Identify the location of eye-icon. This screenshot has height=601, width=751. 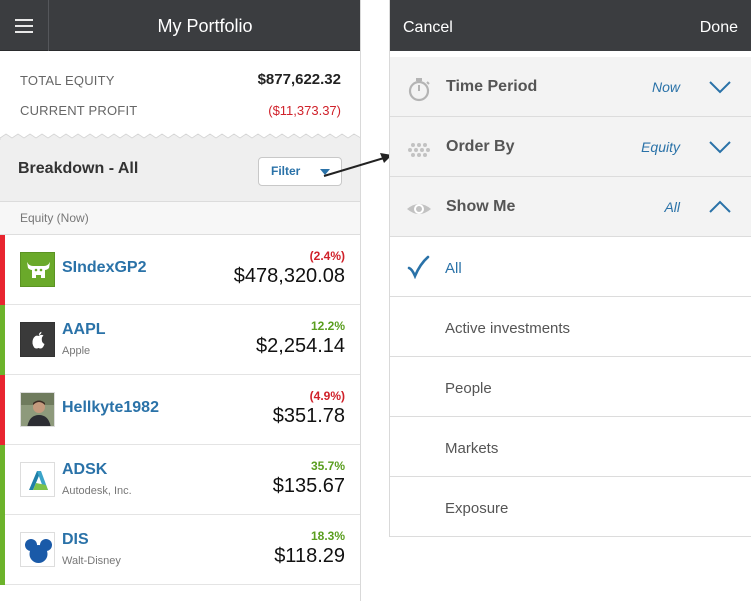
(419, 209).